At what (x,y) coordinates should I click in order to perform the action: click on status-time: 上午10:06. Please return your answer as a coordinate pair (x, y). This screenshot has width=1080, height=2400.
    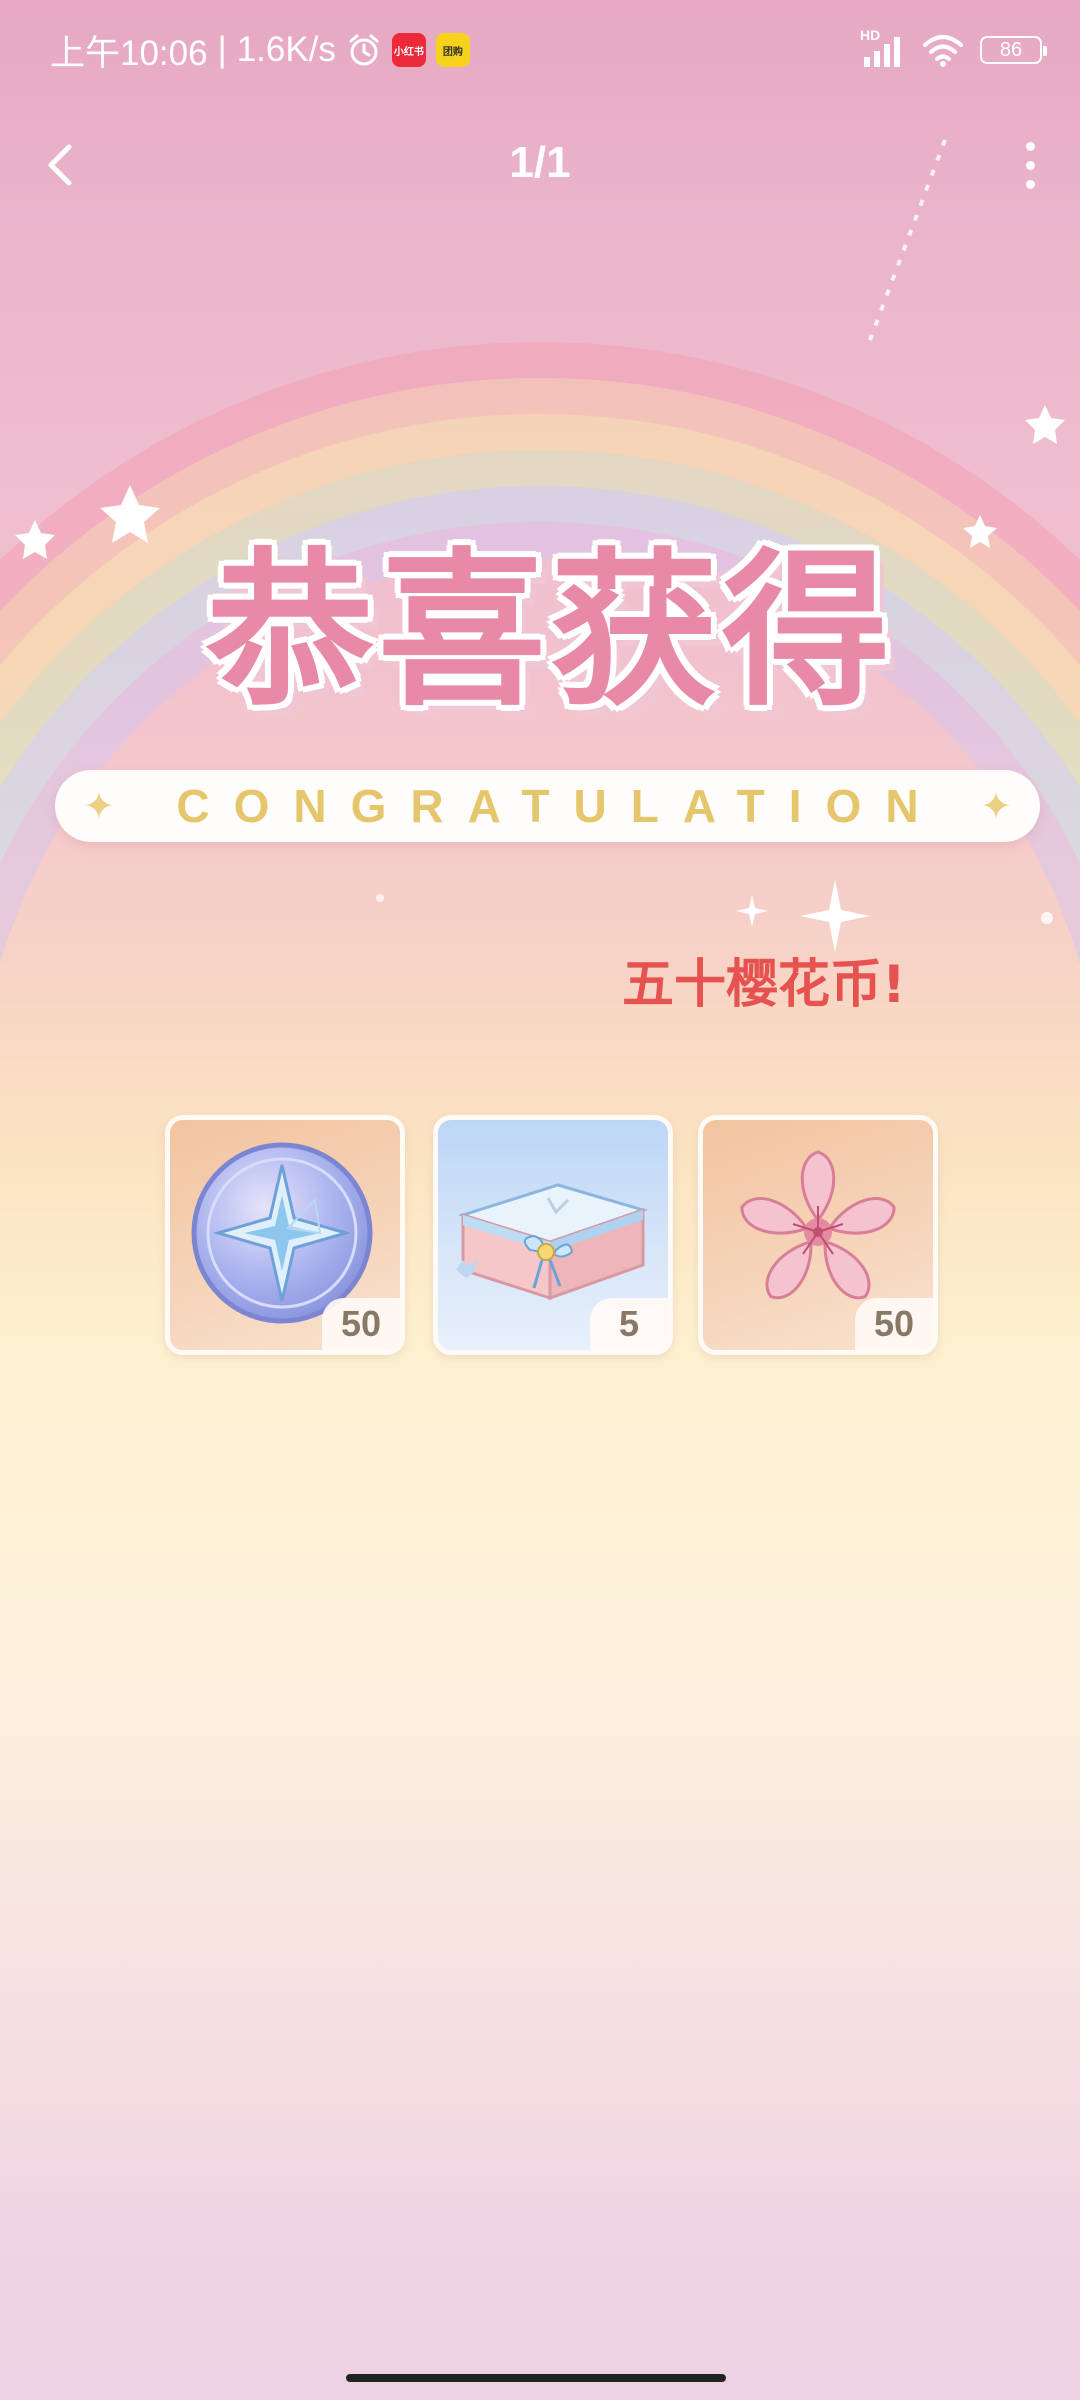
    Looking at the image, I should click on (129, 53).